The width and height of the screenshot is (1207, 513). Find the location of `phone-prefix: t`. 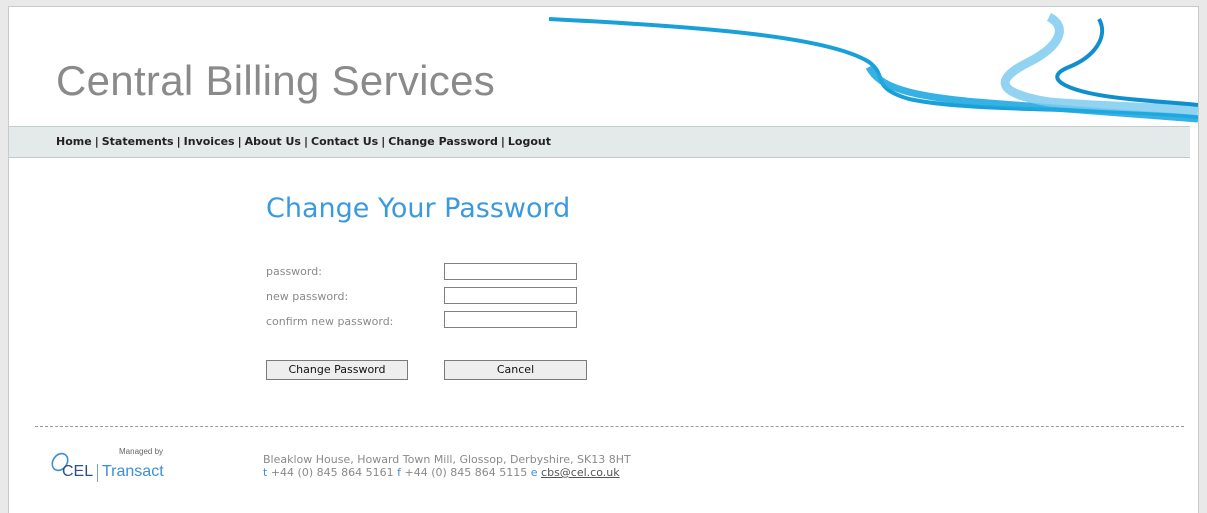

phone-prefix: t is located at coordinates (265, 472).